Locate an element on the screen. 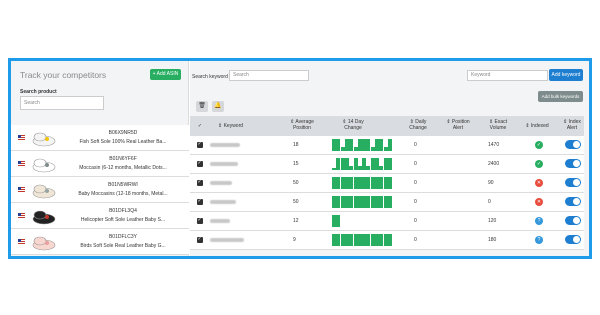 Image resolution: width=600 pixels, height=315 pixels. header-exact-volume: ⇕ Exact Volume is located at coordinates (498, 125).